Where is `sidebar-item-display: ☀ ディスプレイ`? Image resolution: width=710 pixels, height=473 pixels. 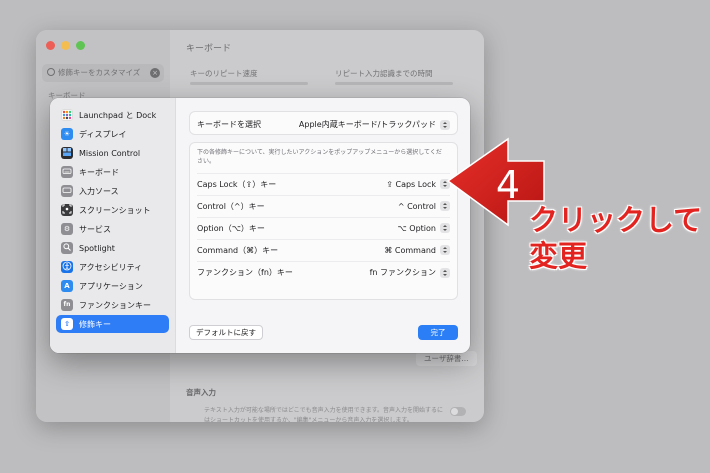
sidebar-item-display: ☀ ディスプレイ is located at coordinates (112, 134).